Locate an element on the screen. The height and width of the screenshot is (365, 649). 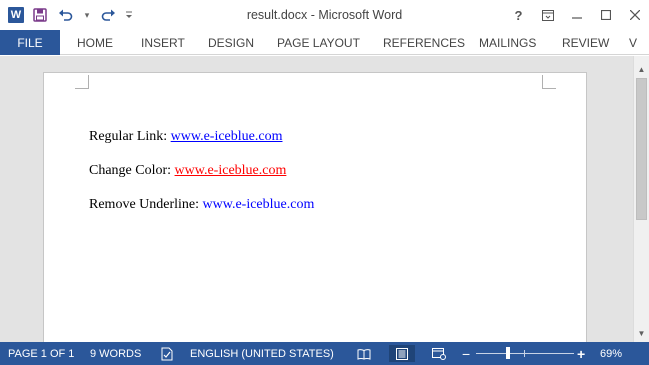
word-app-icon: W is located at coordinates (16, 15).